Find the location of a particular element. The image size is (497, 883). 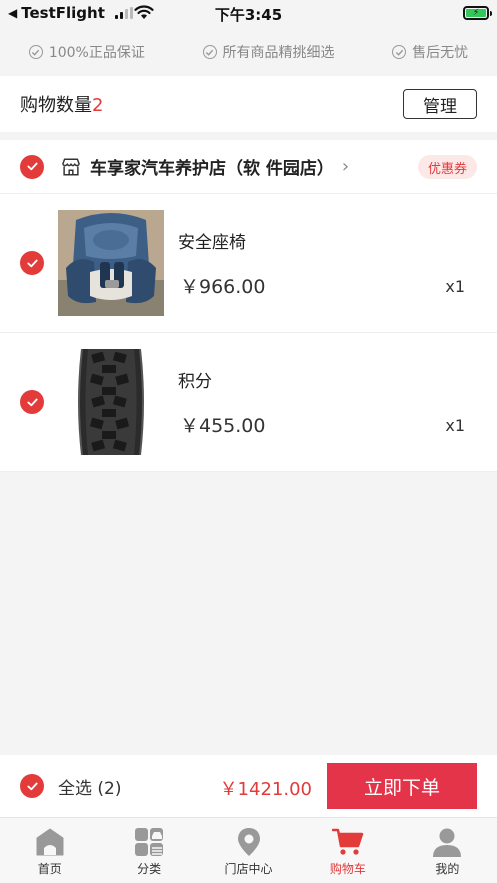

item-info: 积分 ￥455.00 x1 is located at coordinates (327, 402).